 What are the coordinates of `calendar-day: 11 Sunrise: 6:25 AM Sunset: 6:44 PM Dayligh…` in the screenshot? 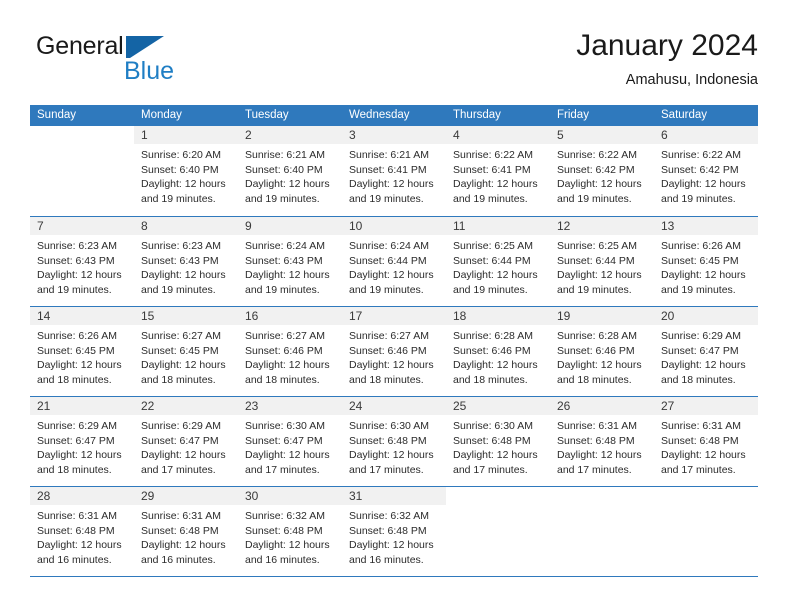 It's located at (498, 261).